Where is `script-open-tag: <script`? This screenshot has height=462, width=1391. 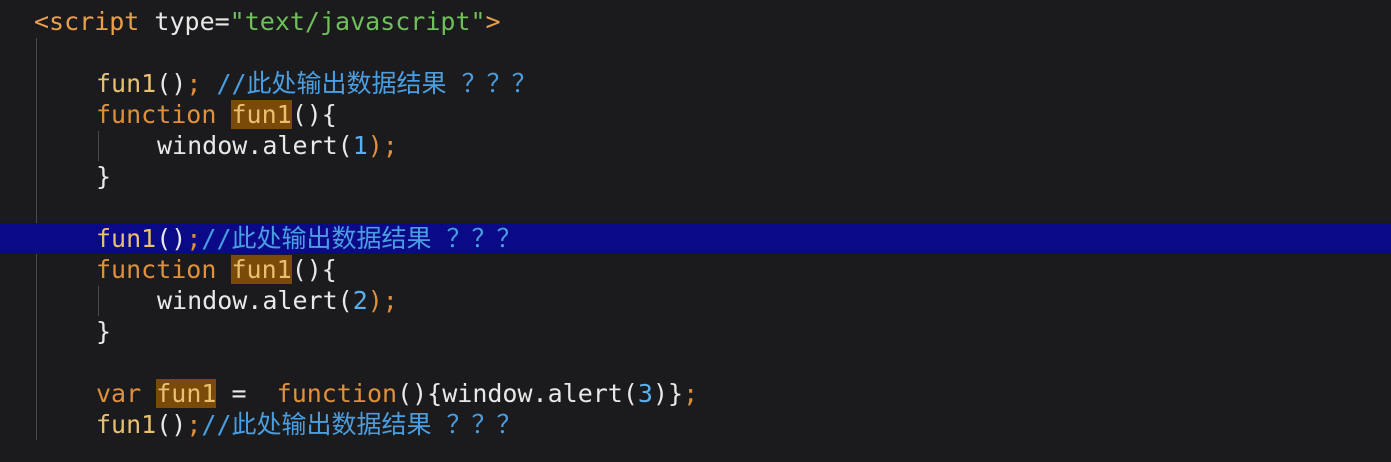
script-open-tag: <script is located at coordinates (87, 21).